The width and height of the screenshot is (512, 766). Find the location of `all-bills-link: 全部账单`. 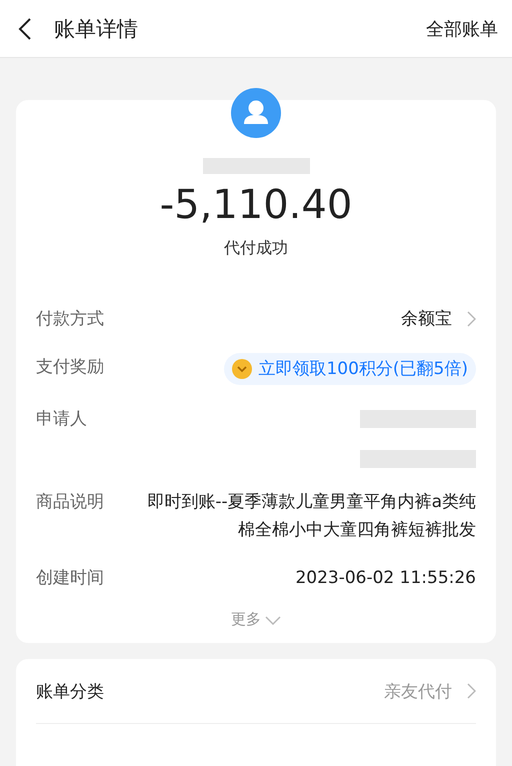

all-bills-link: 全部账单 is located at coordinates (462, 28).